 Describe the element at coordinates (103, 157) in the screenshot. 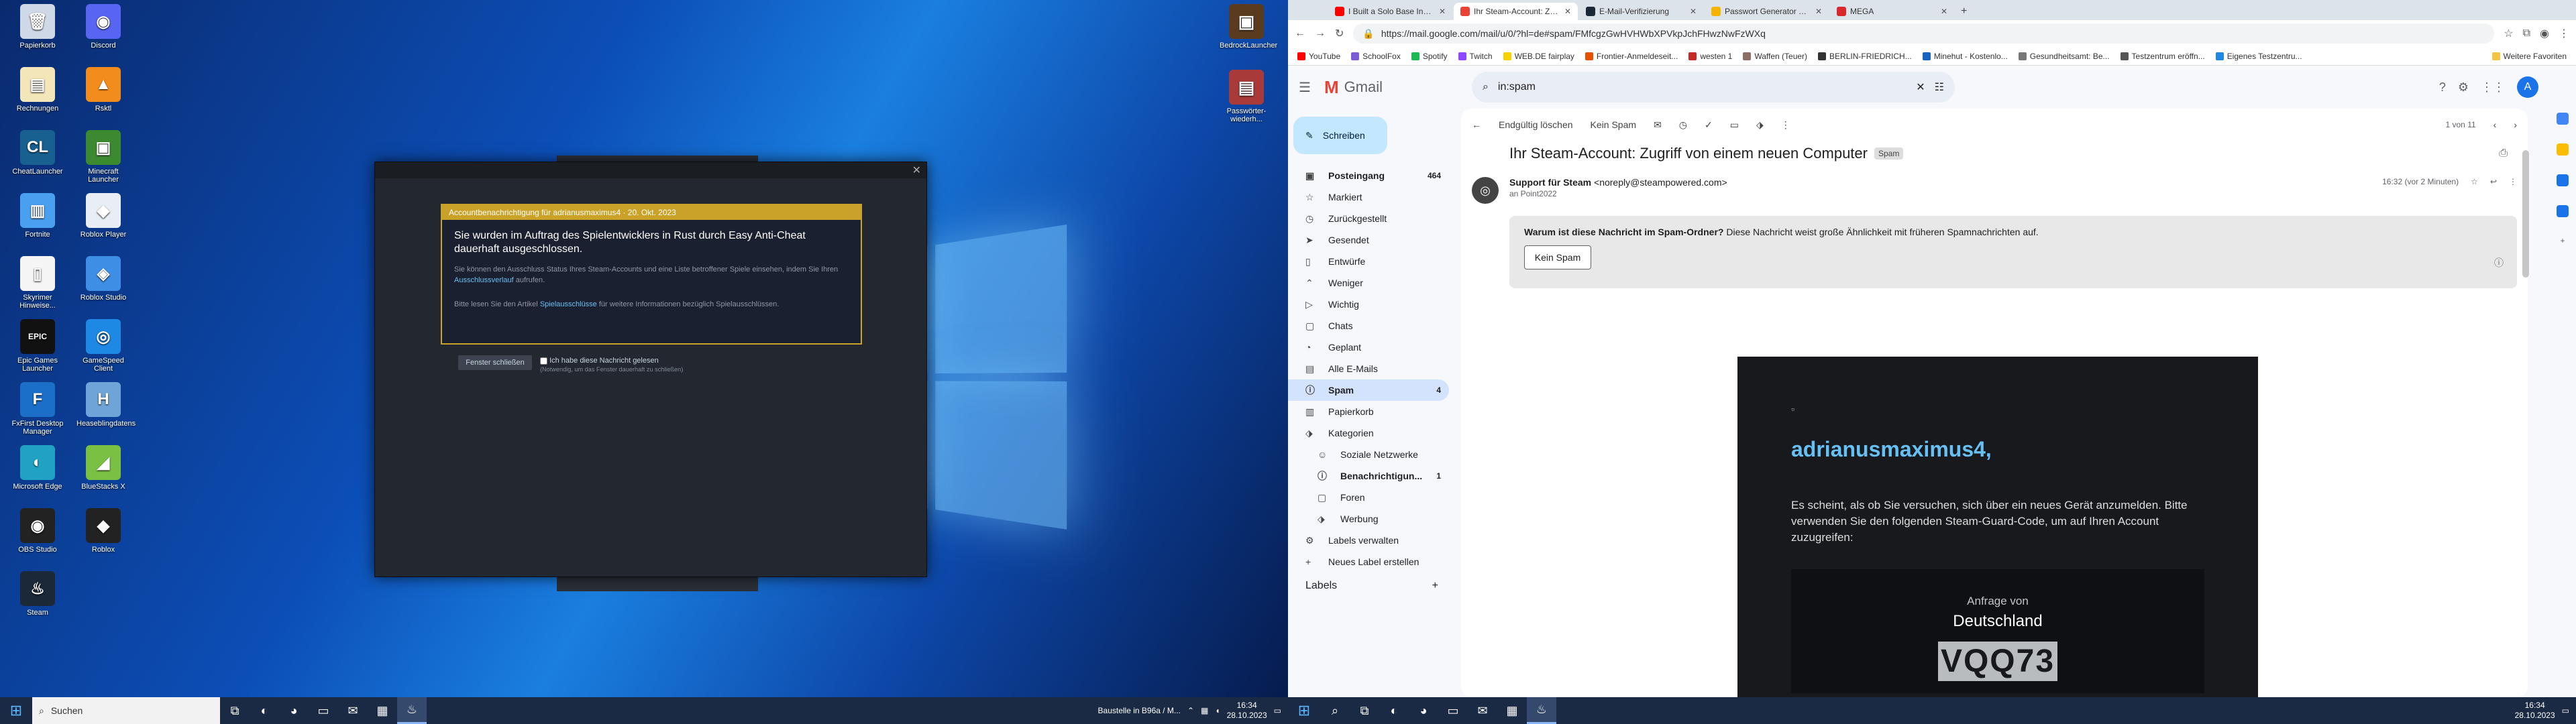

I see `desktop-shortcut: ▣ Minecraft Launcher` at that location.